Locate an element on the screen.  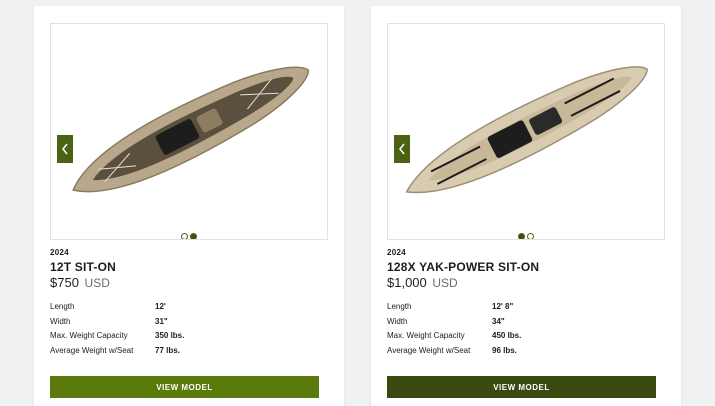
spec-row: Length 12' is located at coordinates (170, 309).